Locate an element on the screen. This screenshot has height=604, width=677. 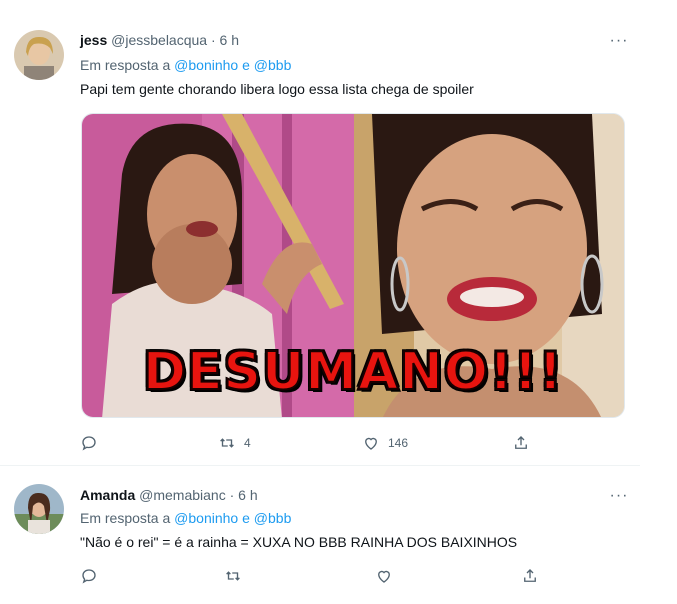
retweet-button is located at coordinates (237, 576).